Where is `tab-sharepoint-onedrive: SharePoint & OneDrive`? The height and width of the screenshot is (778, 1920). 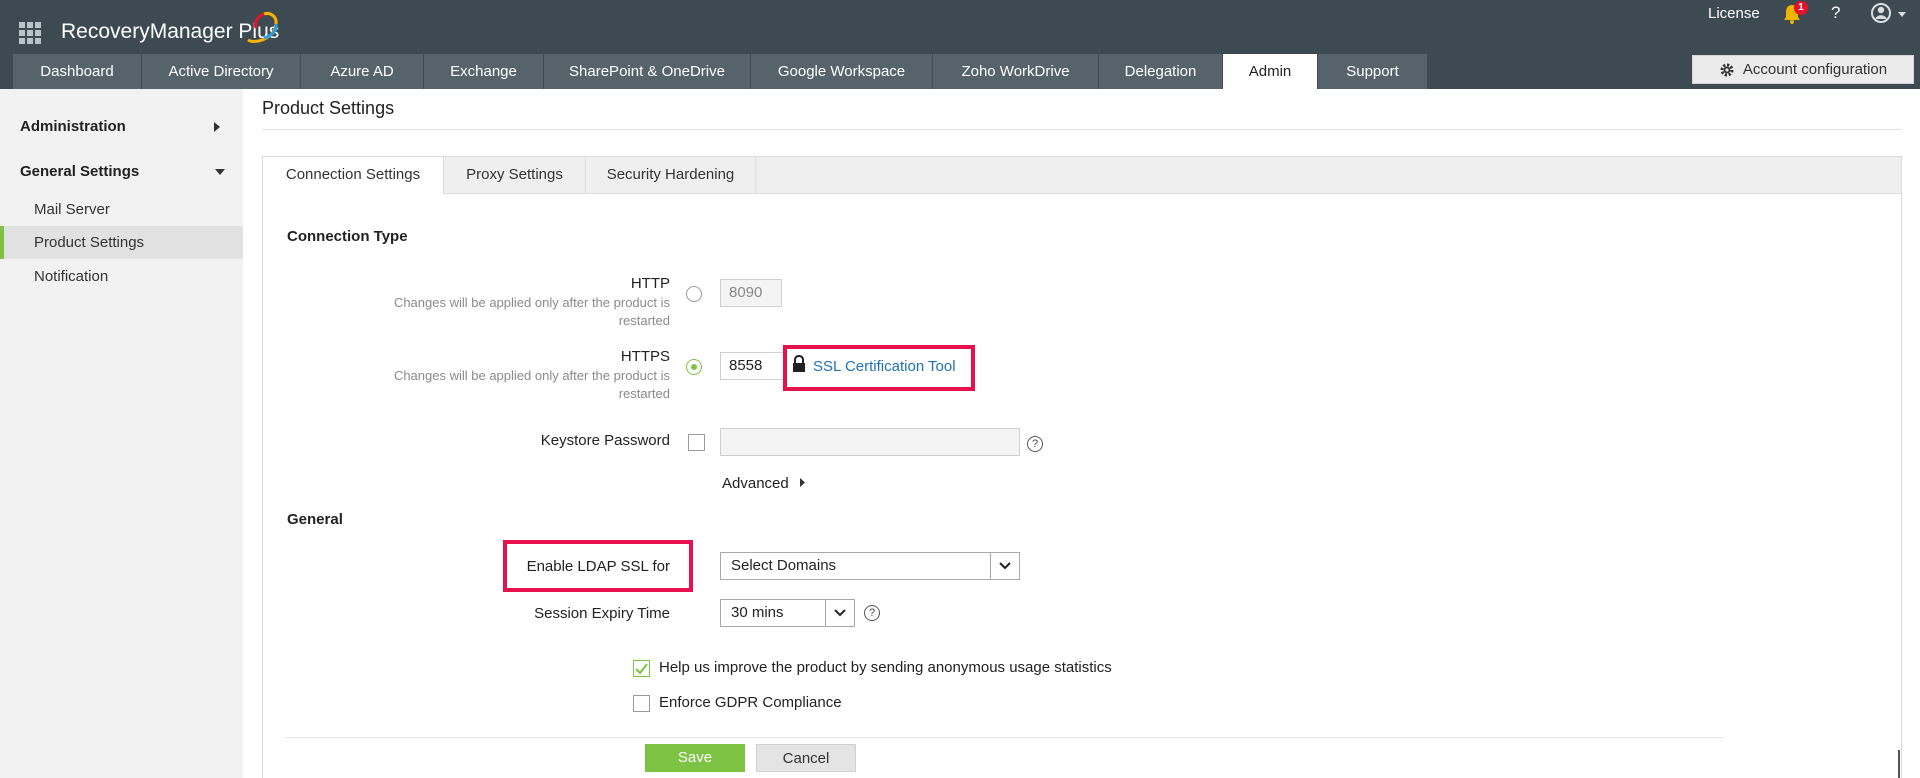
tab-sharepoint-onedrive: SharePoint & OneDrive is located at coordinates (647, 71).